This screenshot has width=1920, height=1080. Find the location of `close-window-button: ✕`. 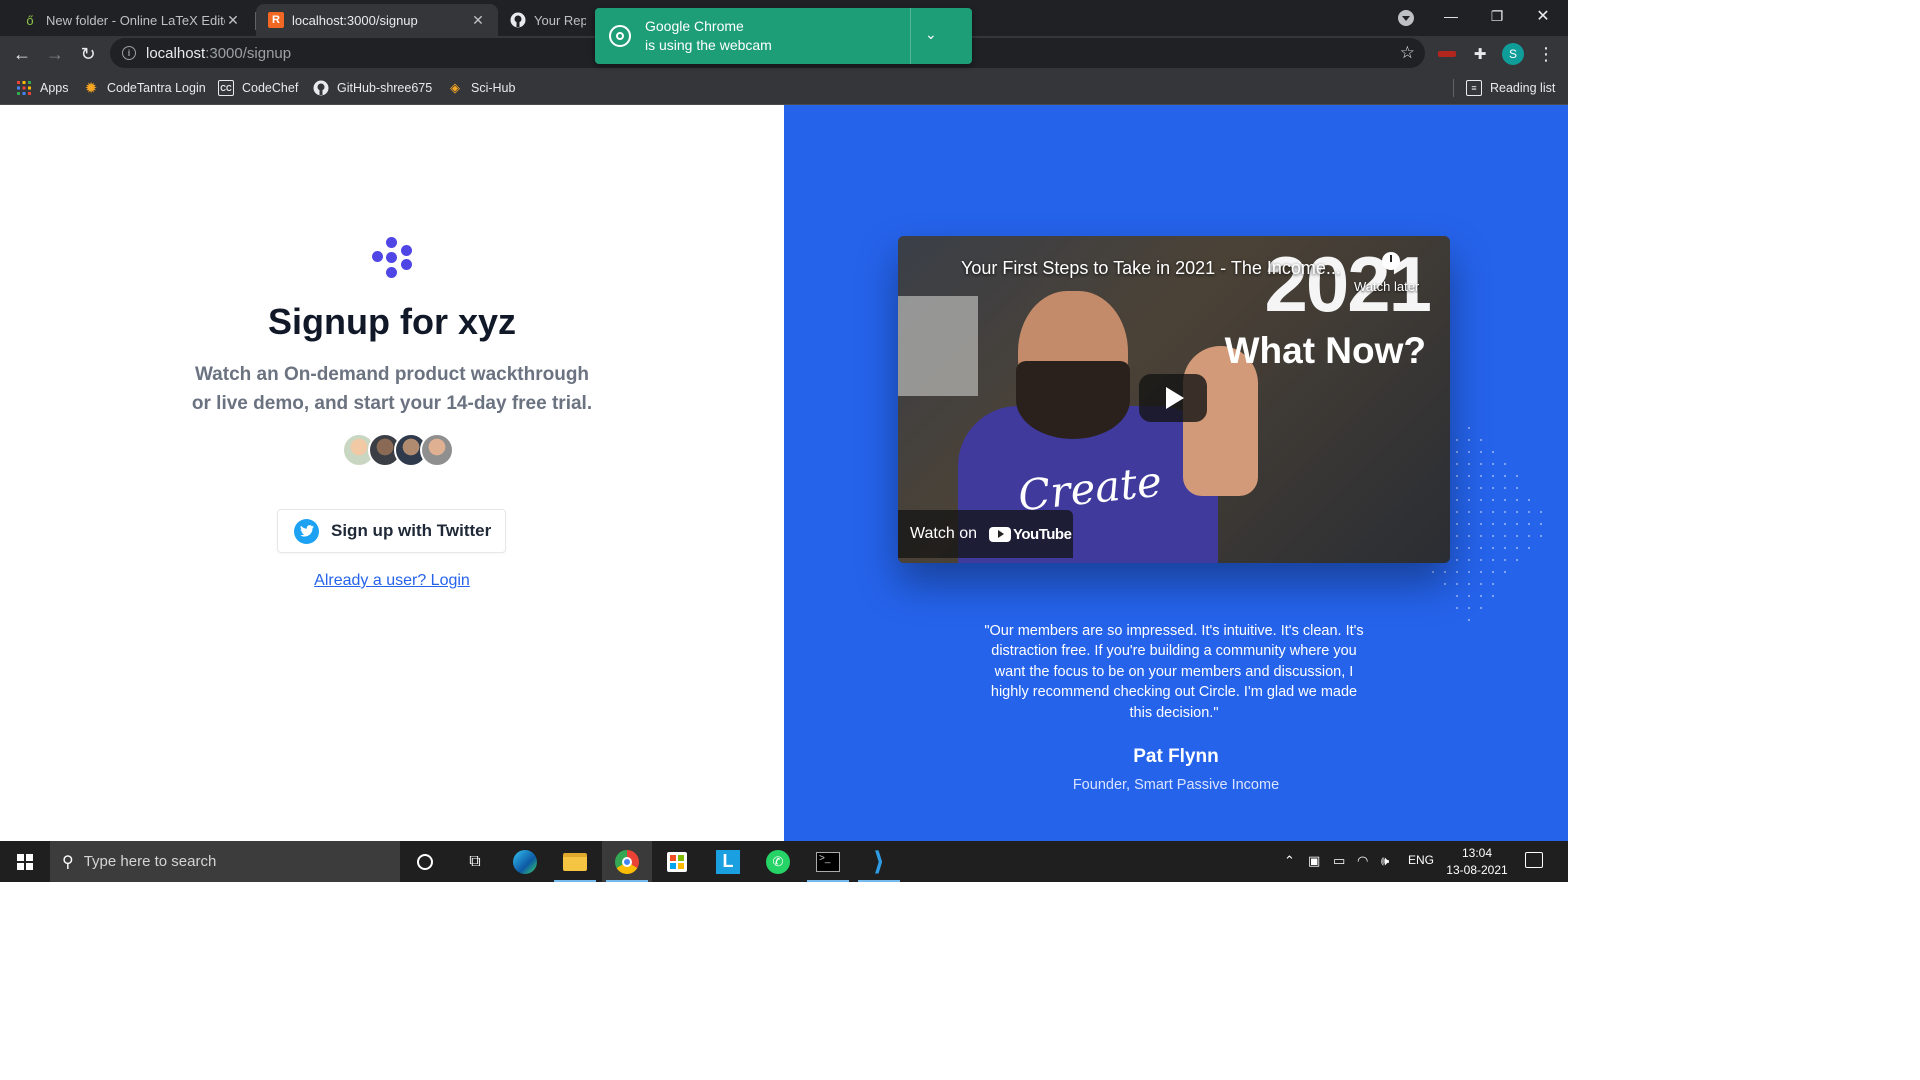

close-window-button: ✕ is located at coordinates (1543, 16).